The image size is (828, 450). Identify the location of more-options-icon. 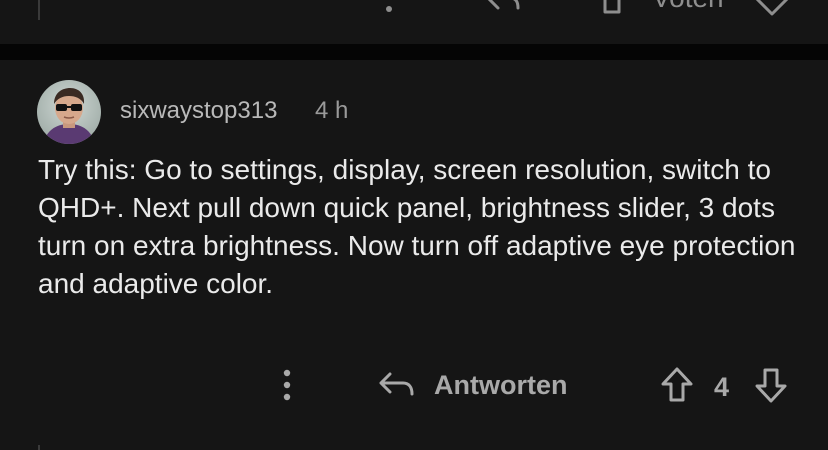
(389, 9).